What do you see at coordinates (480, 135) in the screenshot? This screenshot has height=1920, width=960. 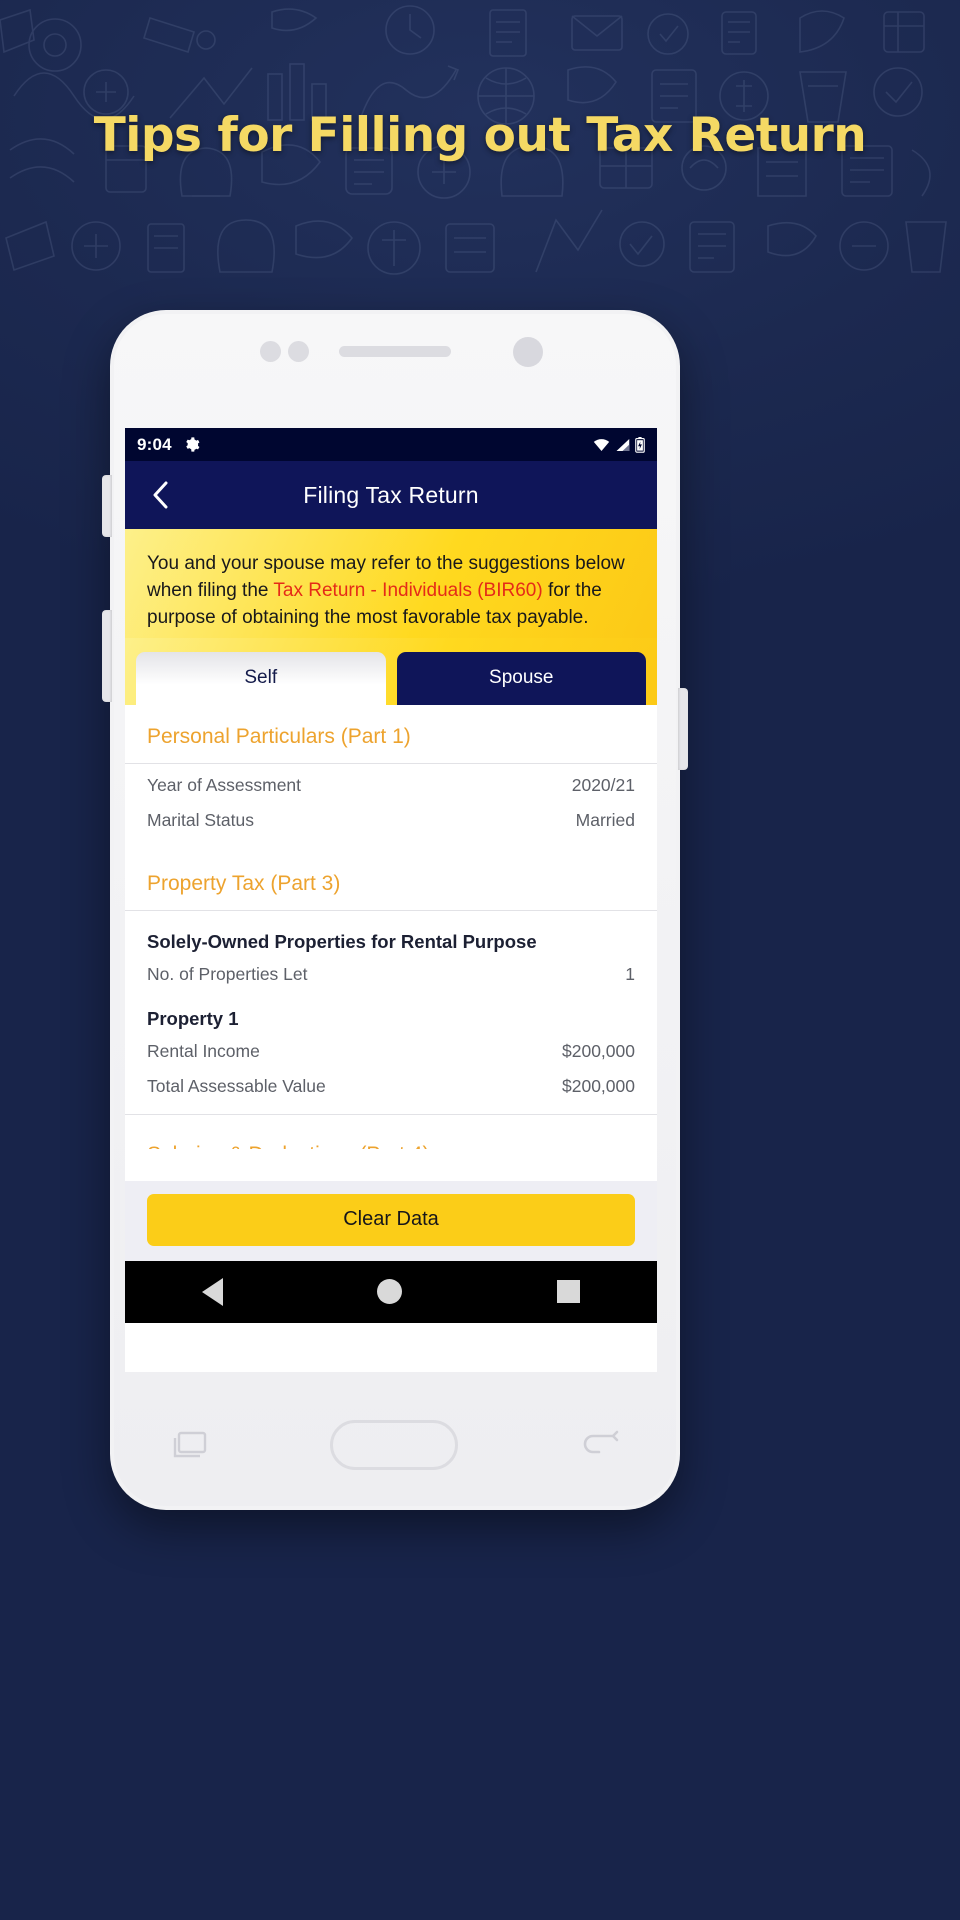 I see `page-title: Tips for Filling out Tax Return` at bounding box center [480, 135].